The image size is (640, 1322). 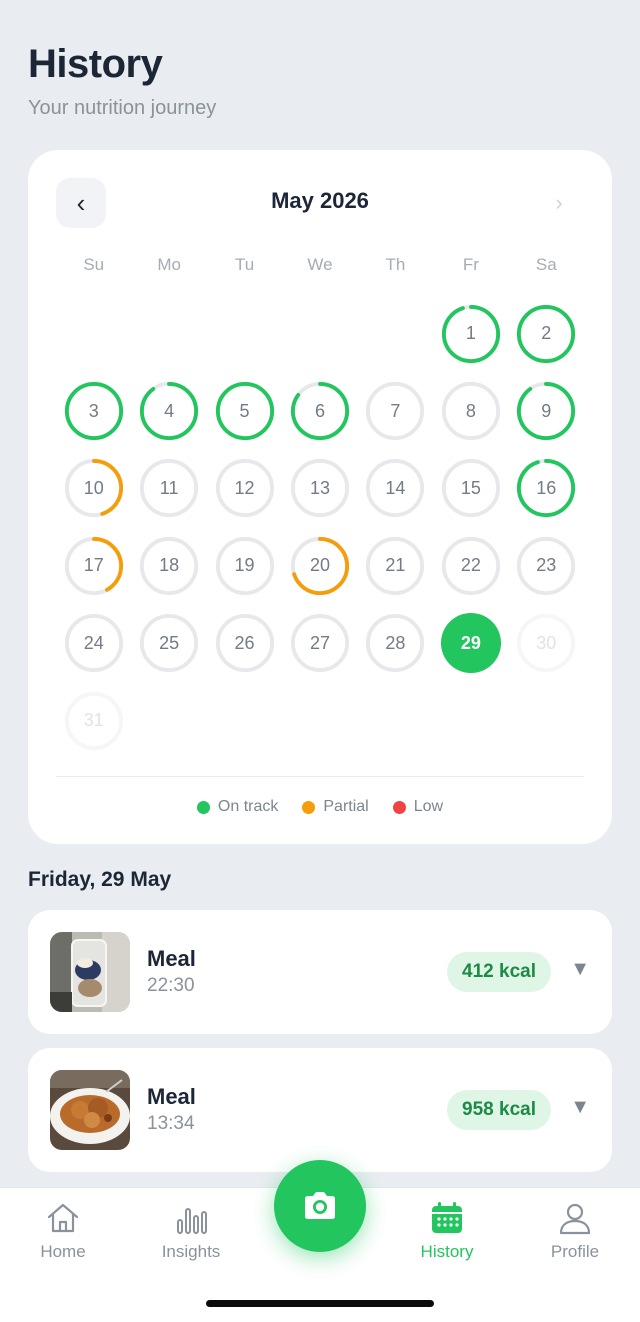 I want to click on legend-item-low: Low, so click(x=418, y=807).